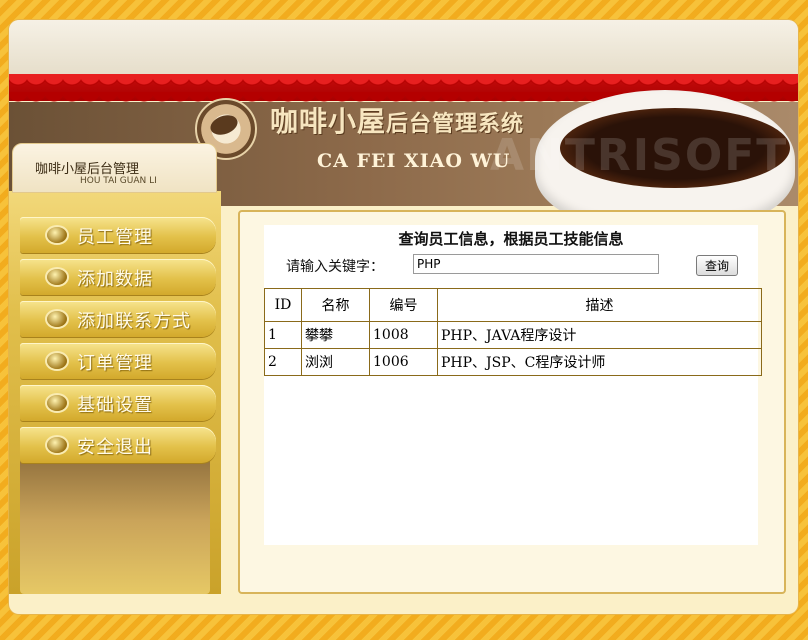  Describe the element at coordinates (115, 279) in the screenshot. I see `sidebar-item-label: 添加数据` at that location.